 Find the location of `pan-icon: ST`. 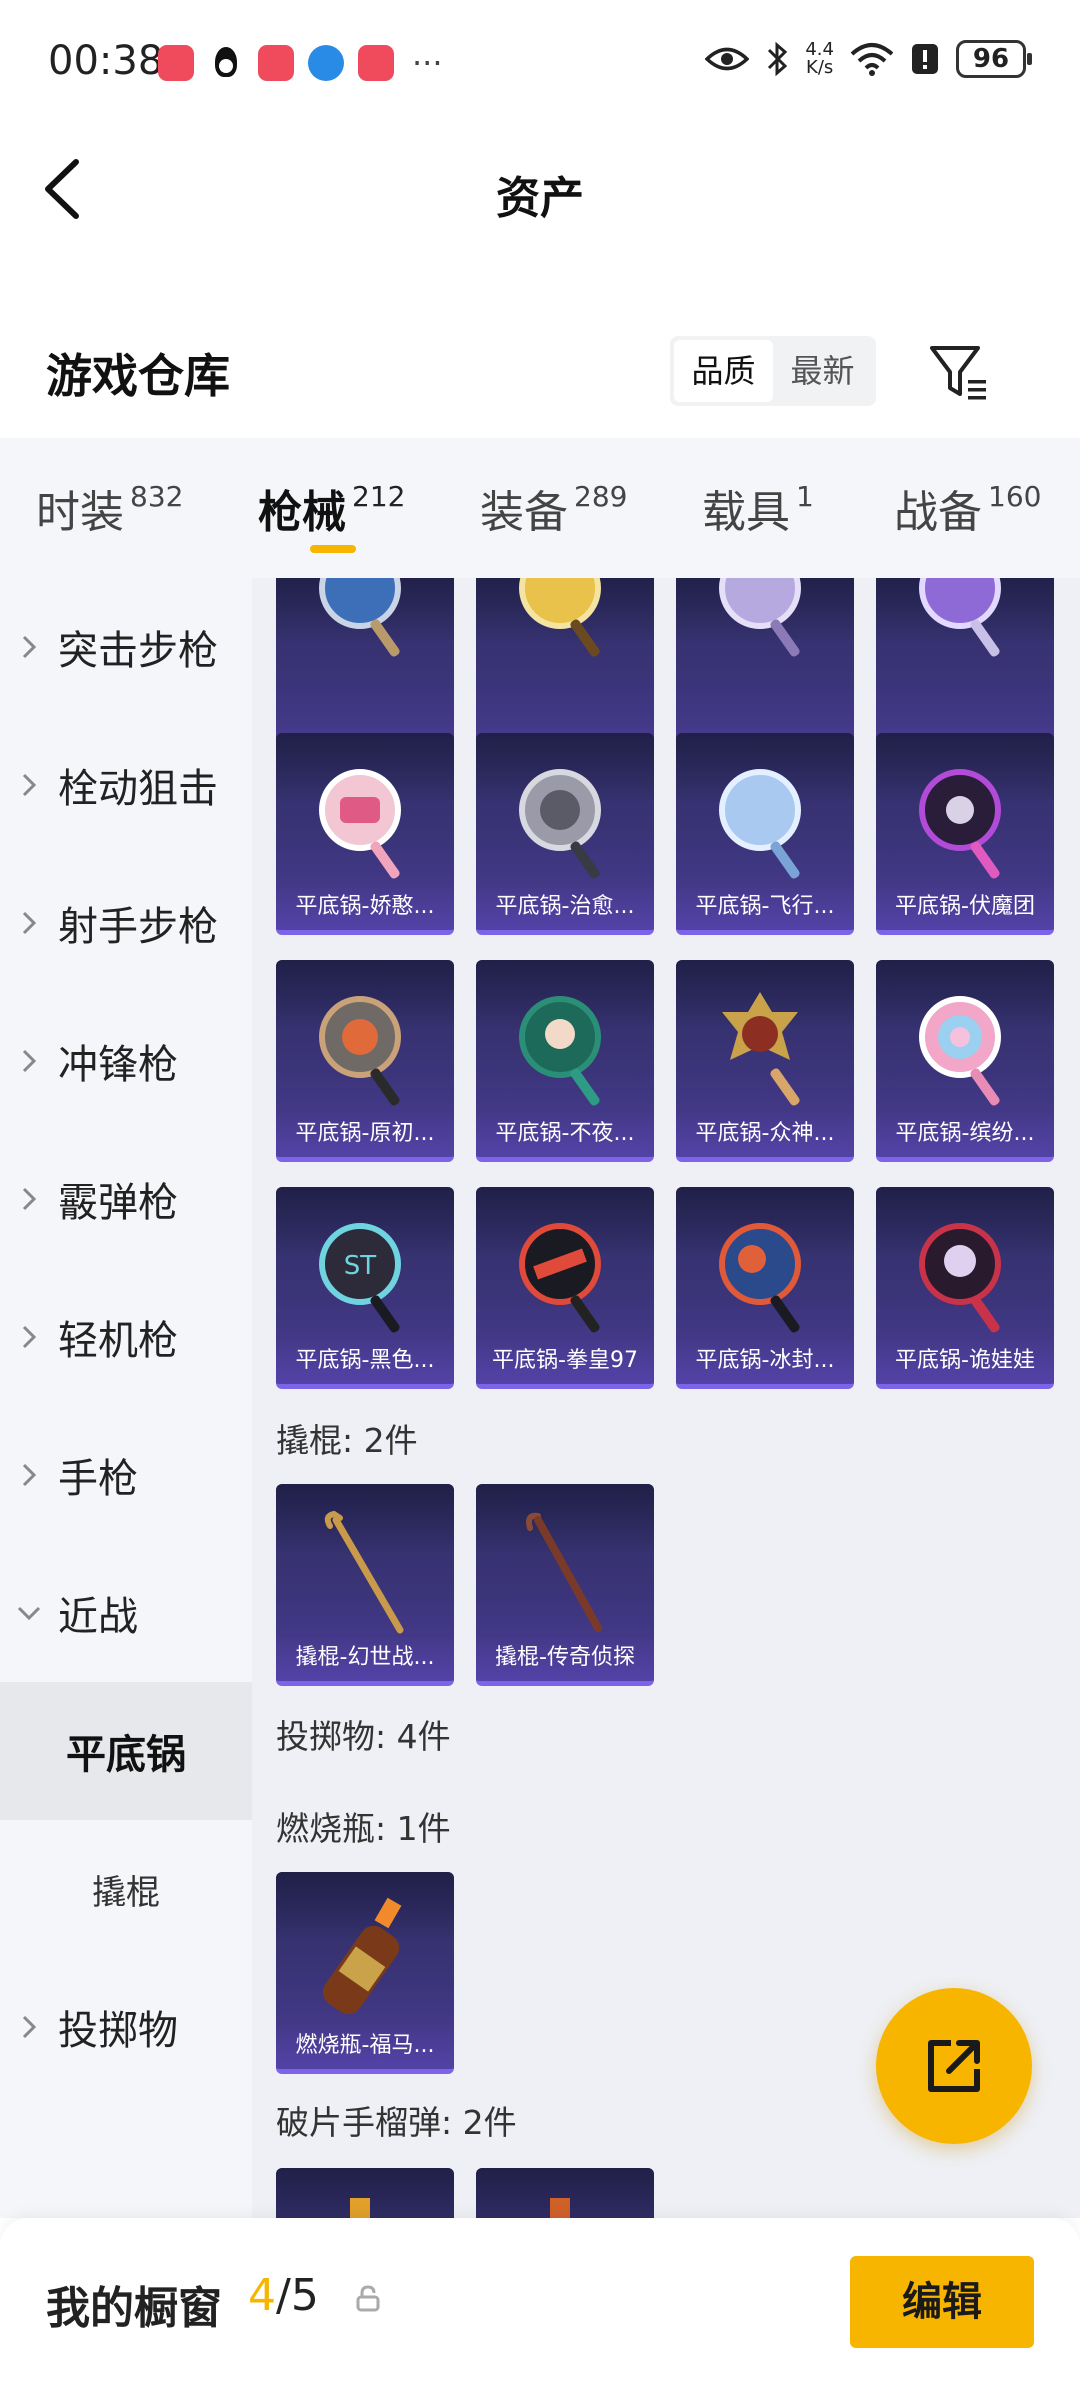

pan-icon: ST is located at coordinates (360, 1278).